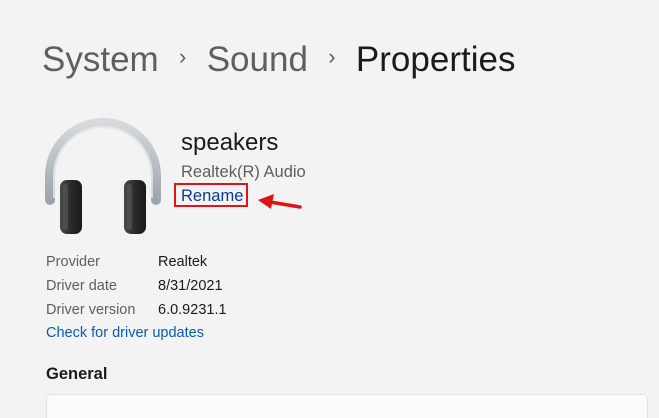 The width and height of the screenshot is (659, 418). Describe the element at coordinates (212, 196) in the screenshot. I see `rename-link: Rename` at that location.